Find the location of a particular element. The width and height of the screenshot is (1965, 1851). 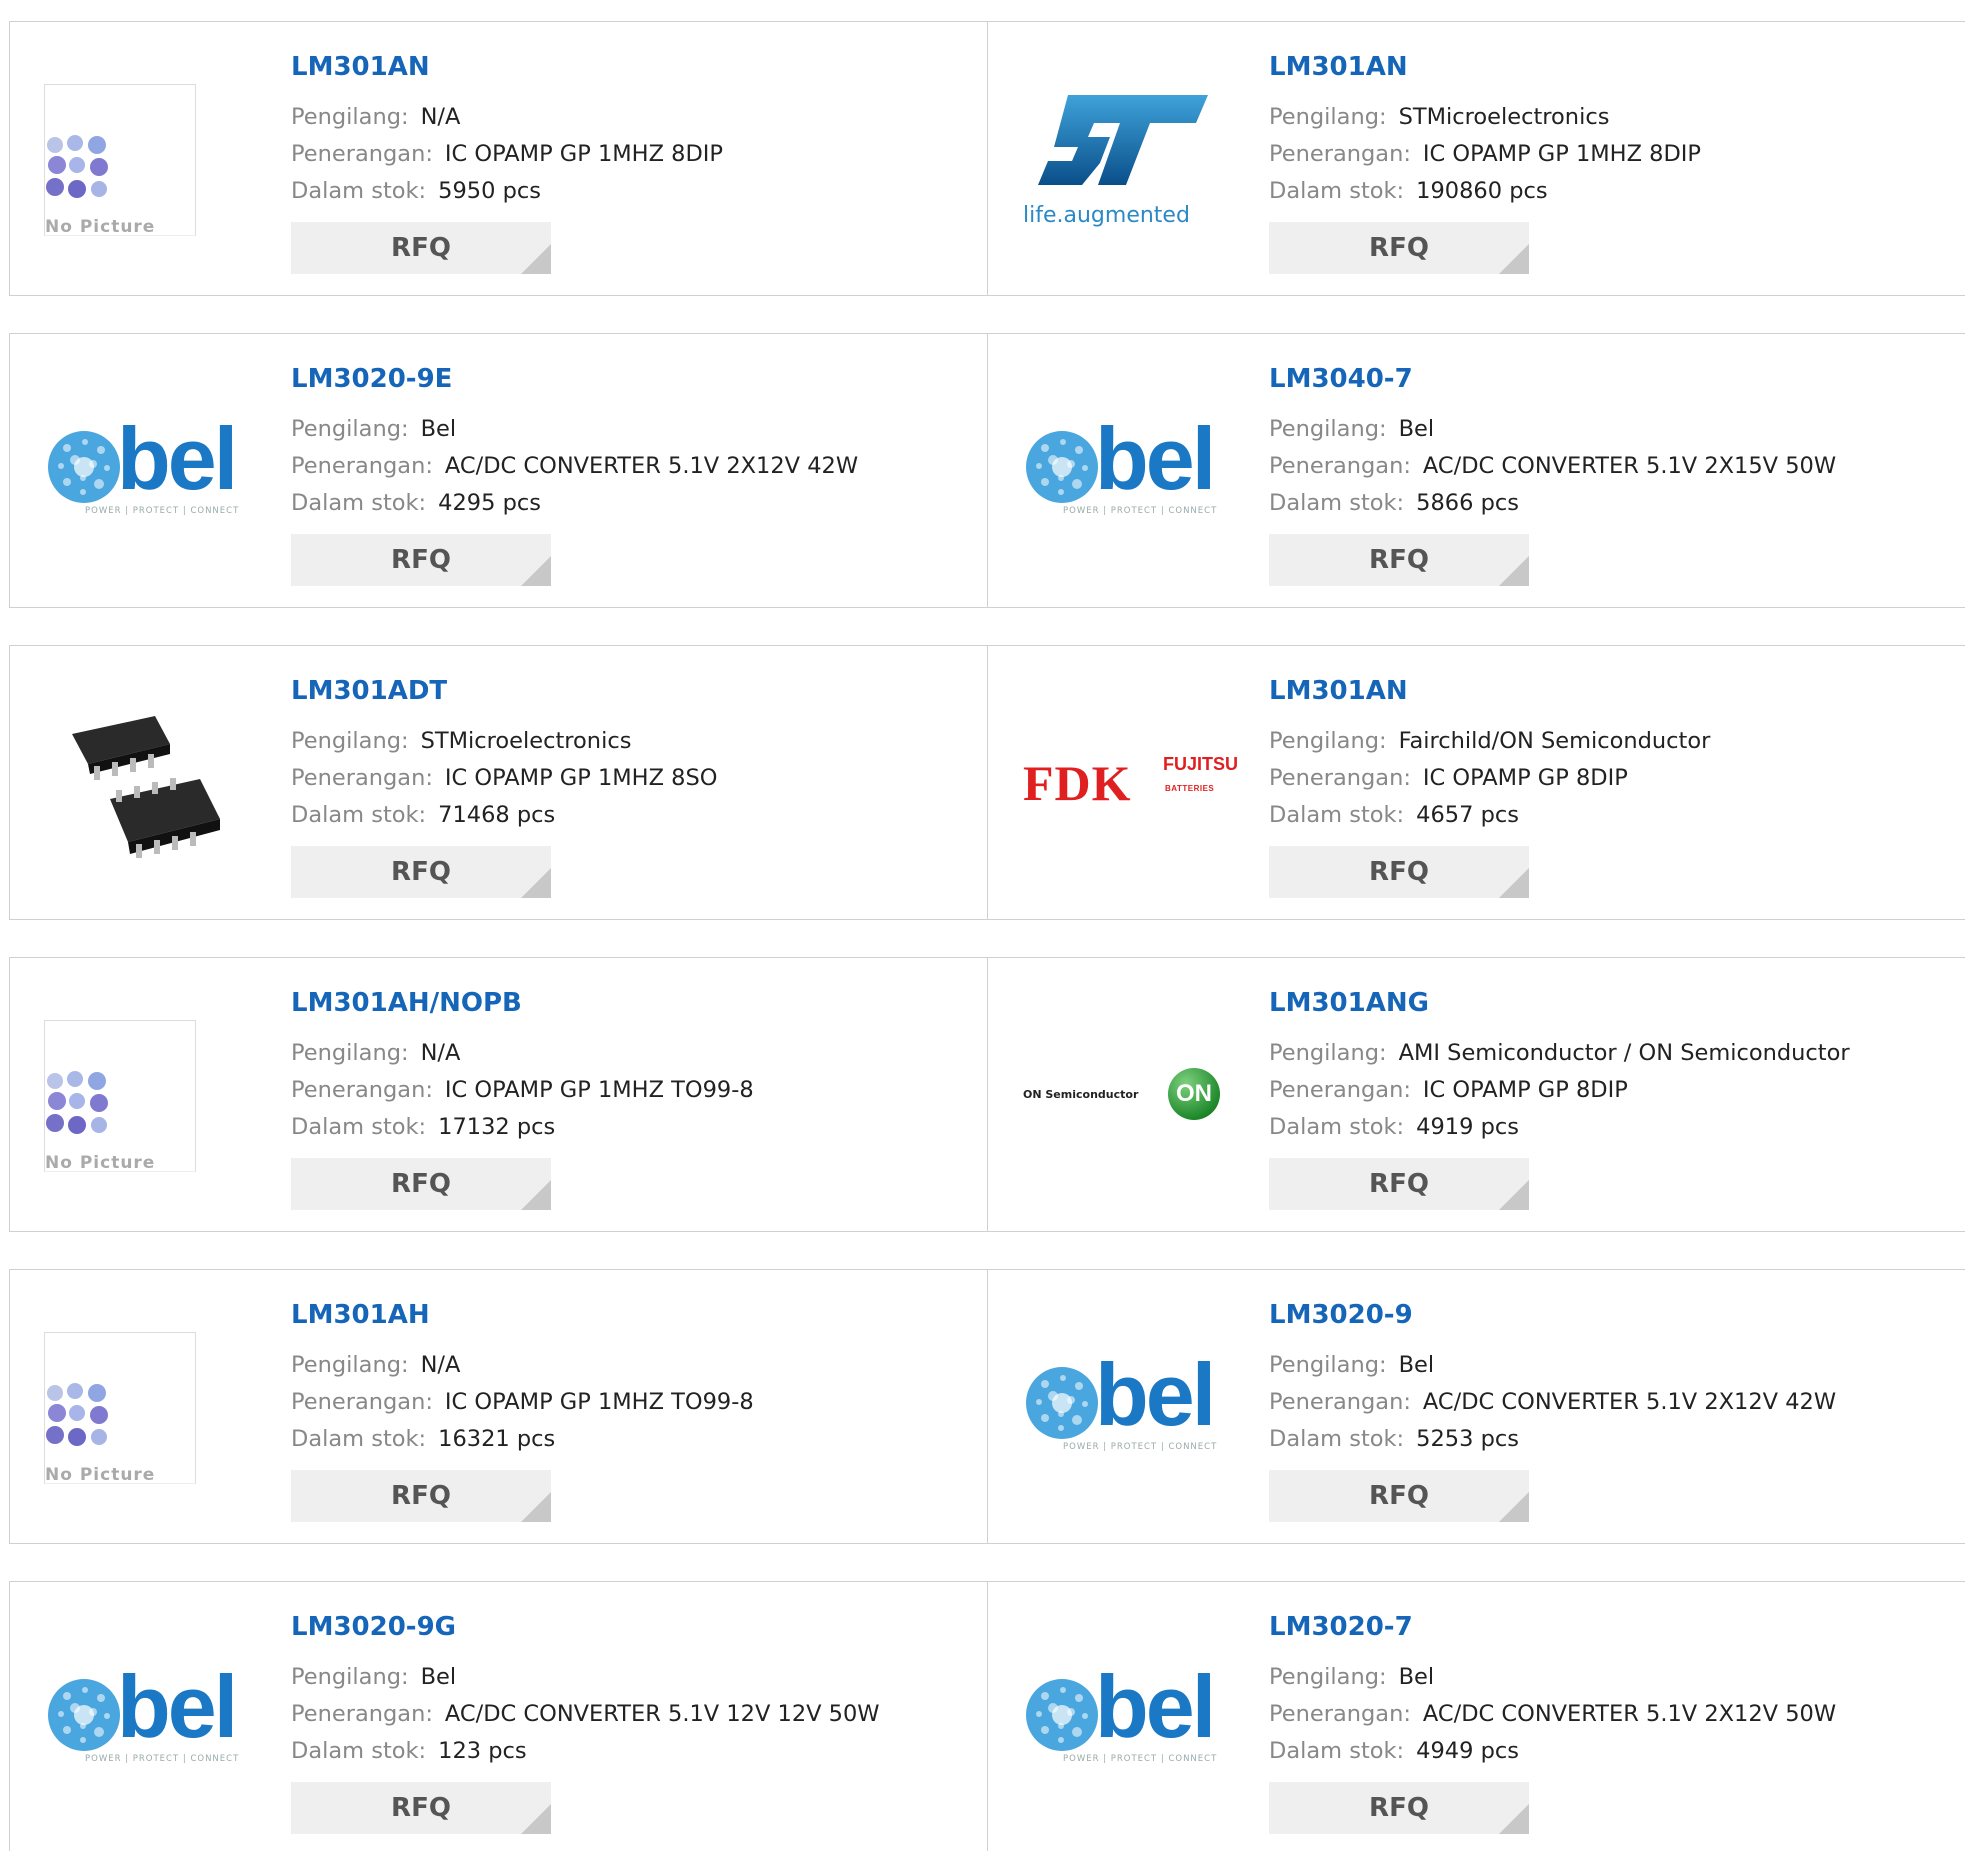

stock-value: 4919 pcs is located at coordinates (1467, 1127).